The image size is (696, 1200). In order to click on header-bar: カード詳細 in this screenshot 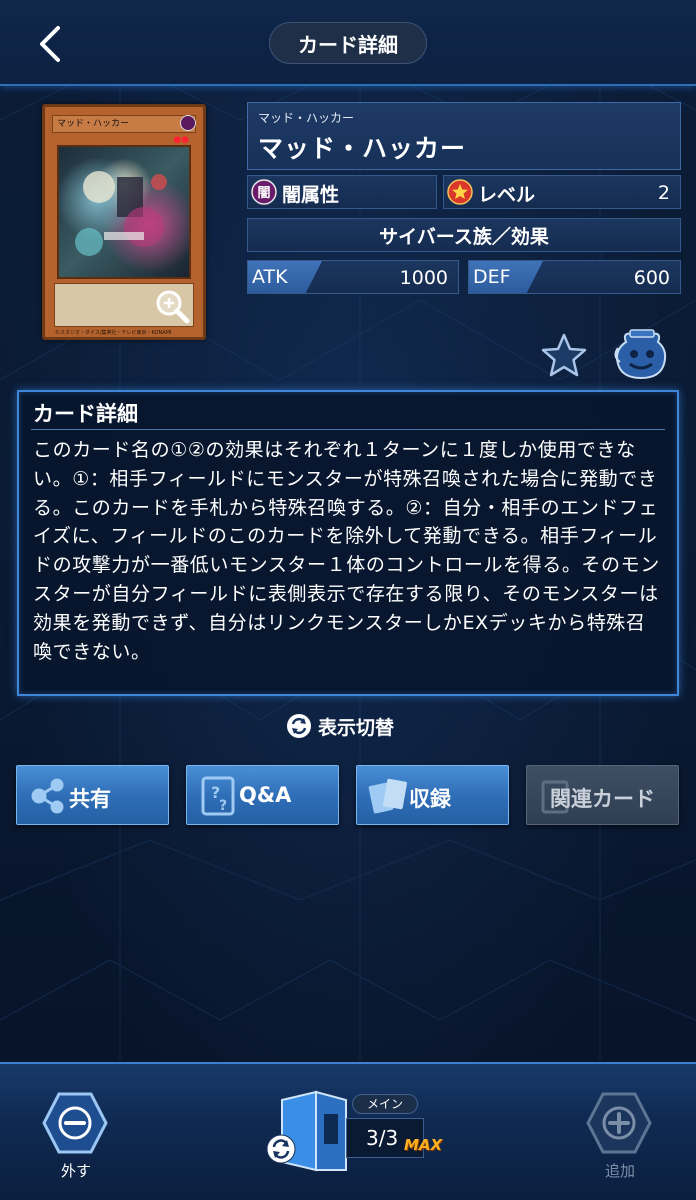, I will do `click(348, 43)`.